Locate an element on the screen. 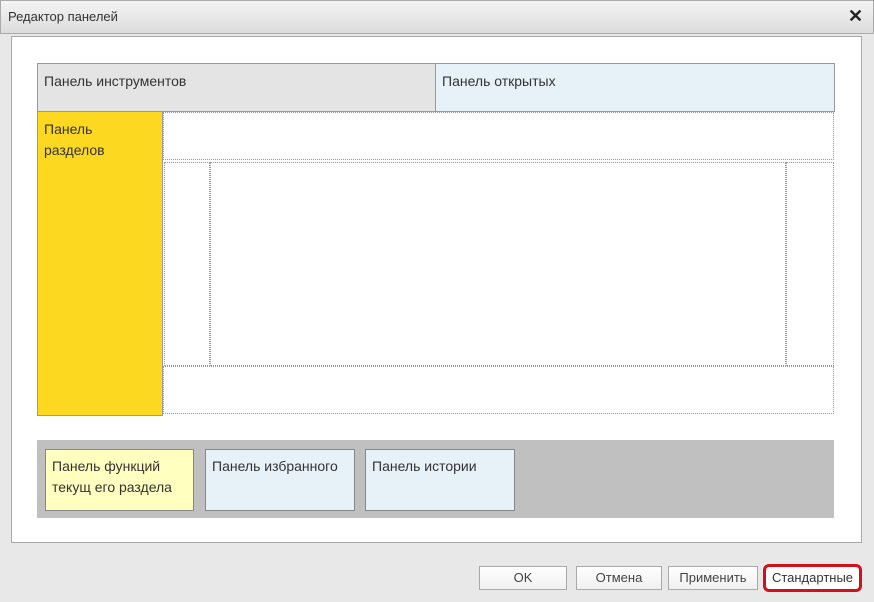 This screenshot has width=874, height=602. defaults-button: Стандартные is located at coordinates (812, 578).